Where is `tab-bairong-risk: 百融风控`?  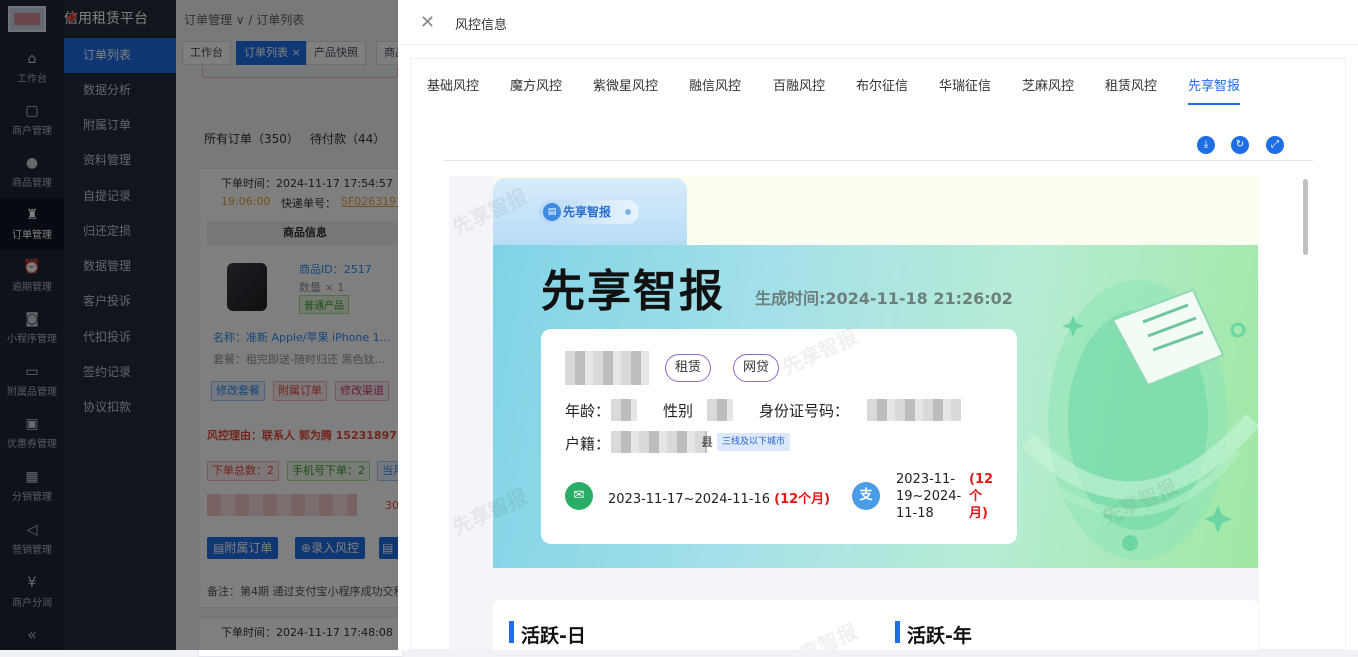
tab-bairong-risk: 百融风控 is located at coordinates (799, 90).